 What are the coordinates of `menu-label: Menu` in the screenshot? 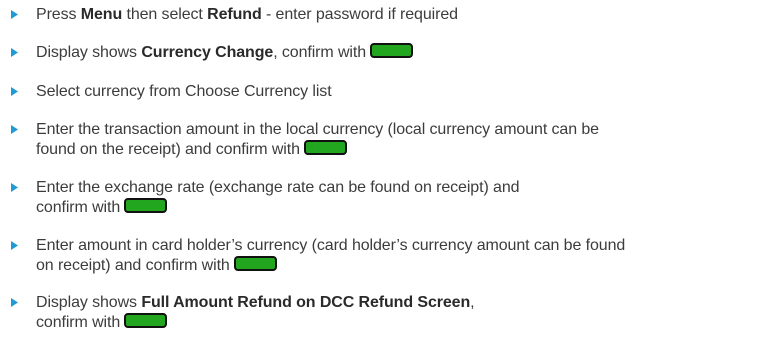 It's located at (101, 14).